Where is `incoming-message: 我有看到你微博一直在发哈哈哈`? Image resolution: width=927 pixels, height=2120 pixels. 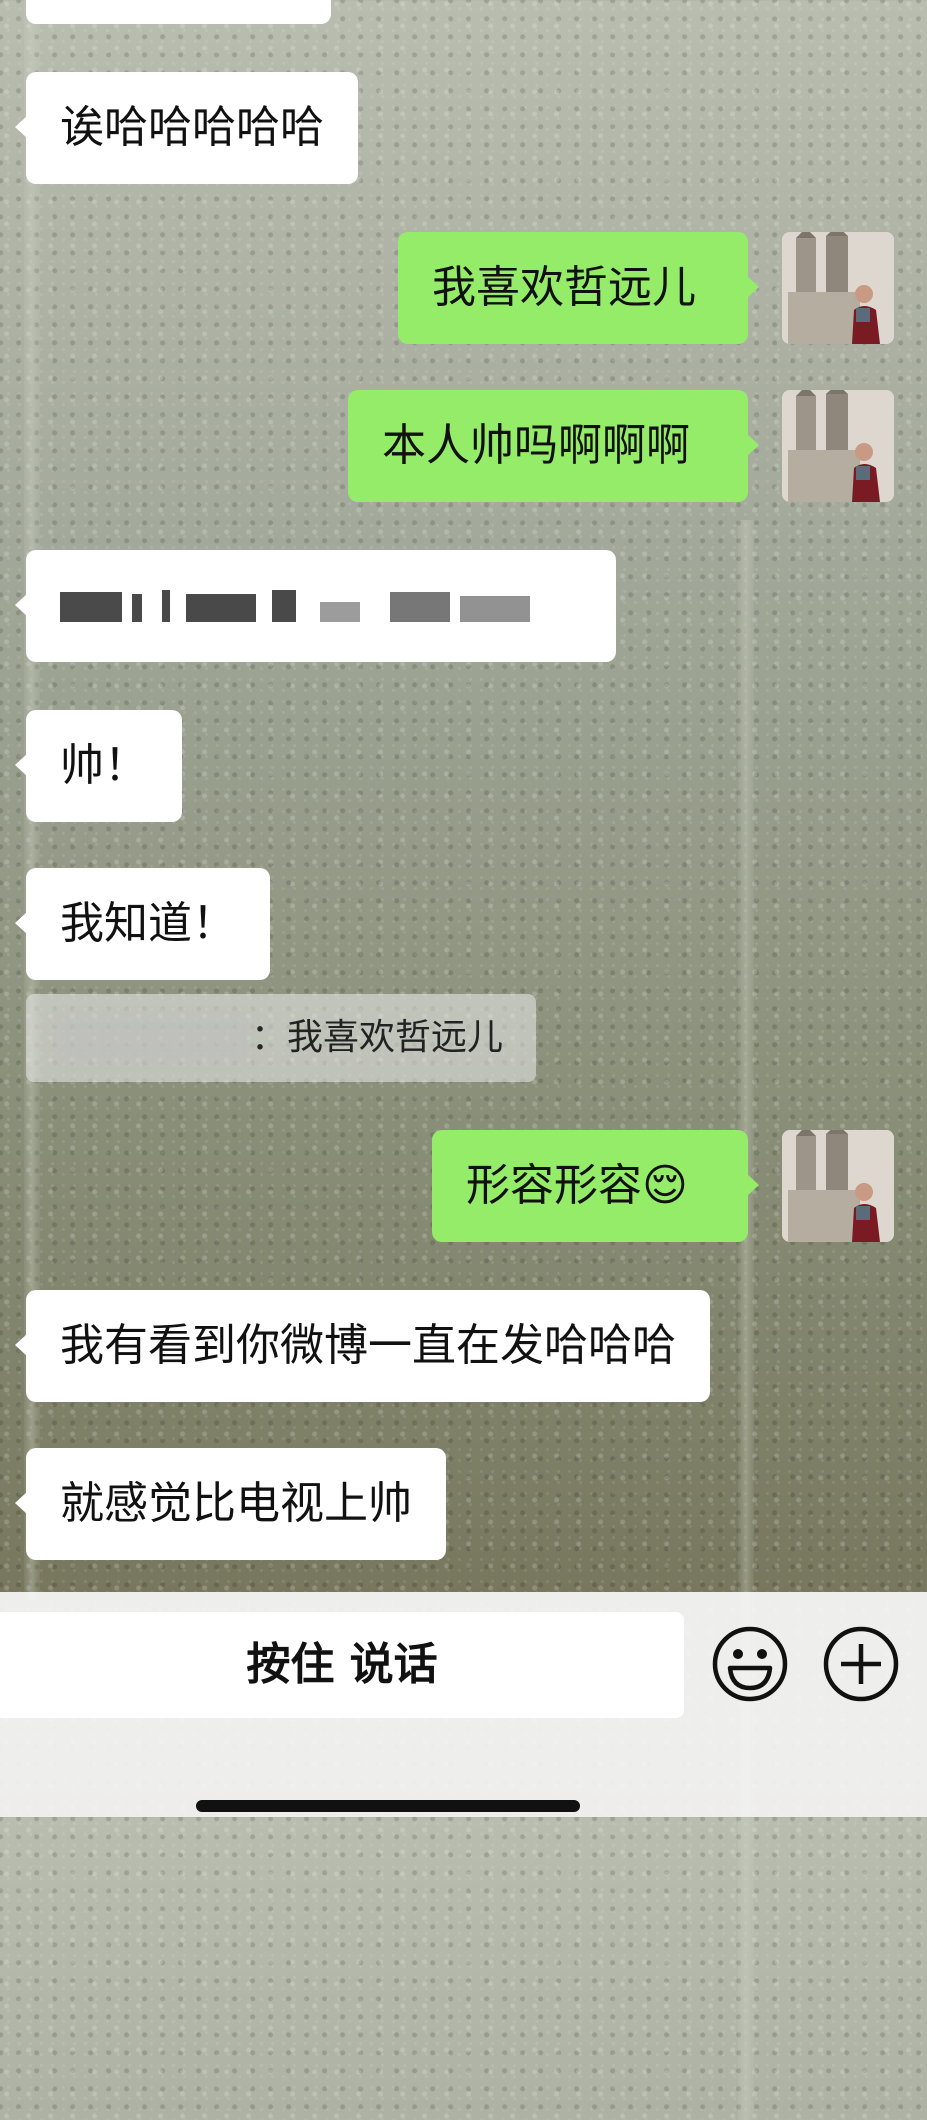 incoming-message: 我有看到你微博一直在发哈哈哈 is located at coordinates (362, 1346).